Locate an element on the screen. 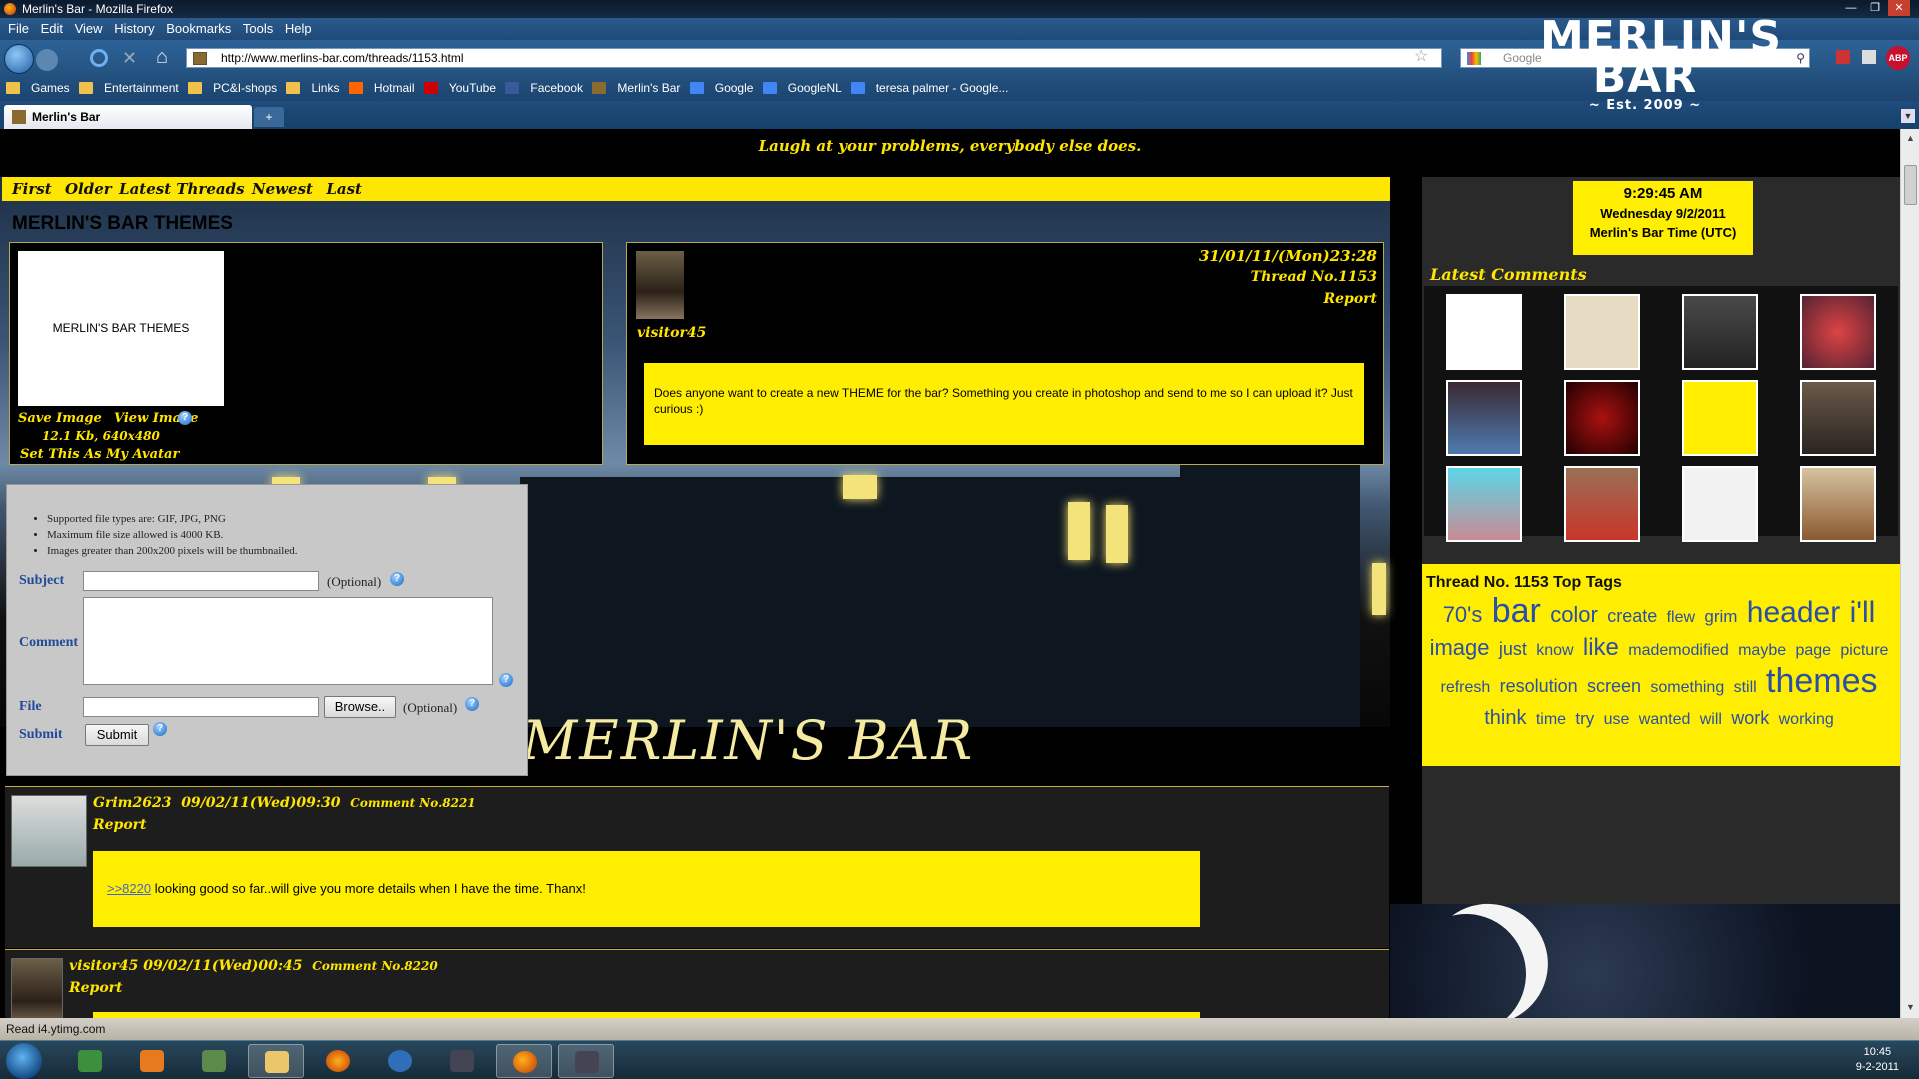 The image size is (1919, 1079). bookmark-games: Games is located at coordinates (38, 88).